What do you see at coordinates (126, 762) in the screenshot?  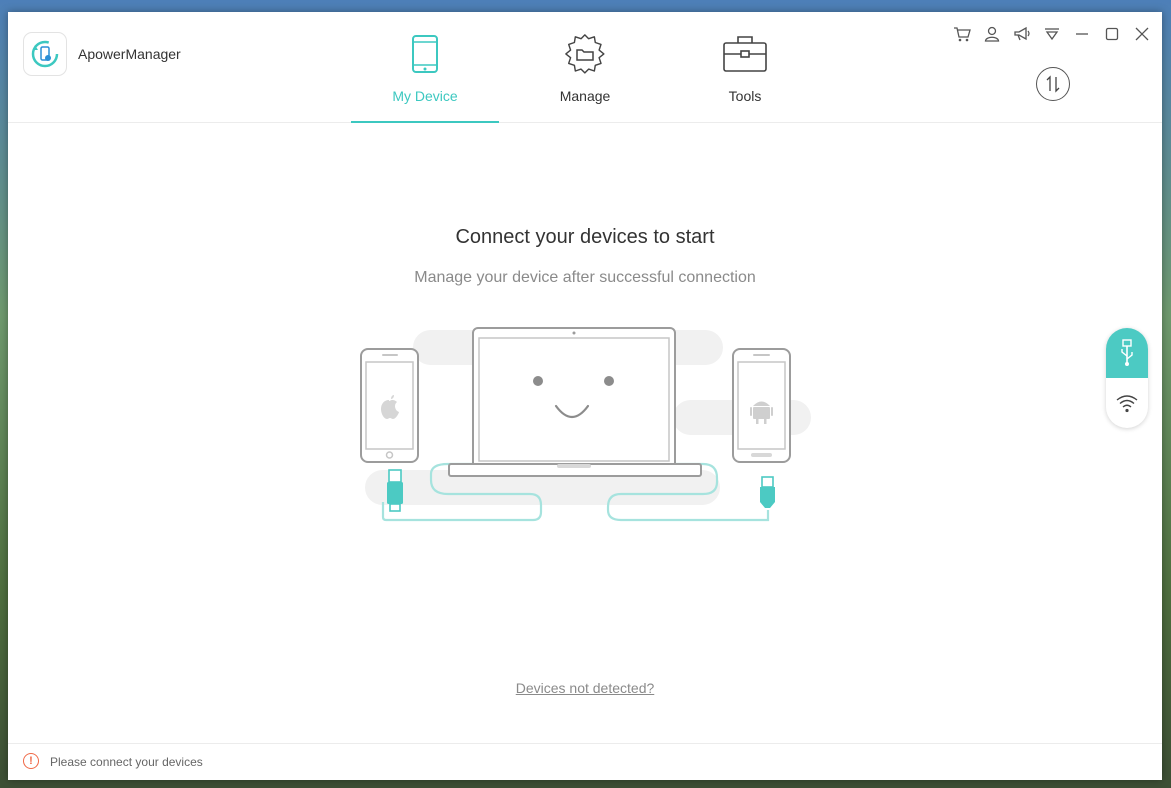 I see `status-text: Please connect your devices` at bounding box center [126, 762].